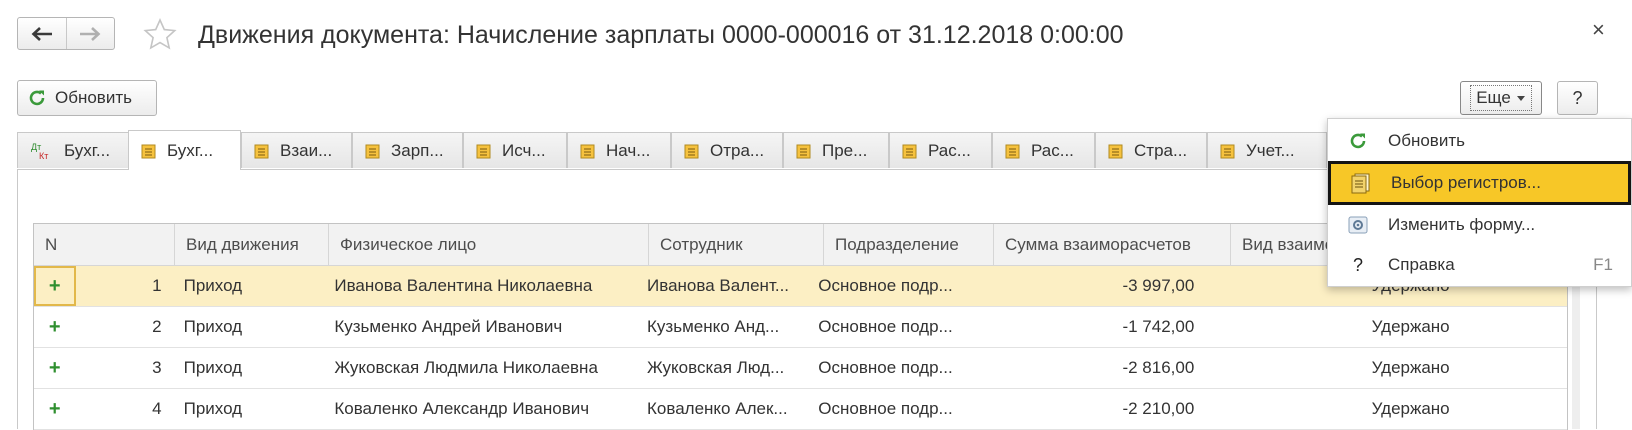 The width and height of the screenshot is (1632, 430). I want to click on more-button-label: Еще, so click(1493, 97).